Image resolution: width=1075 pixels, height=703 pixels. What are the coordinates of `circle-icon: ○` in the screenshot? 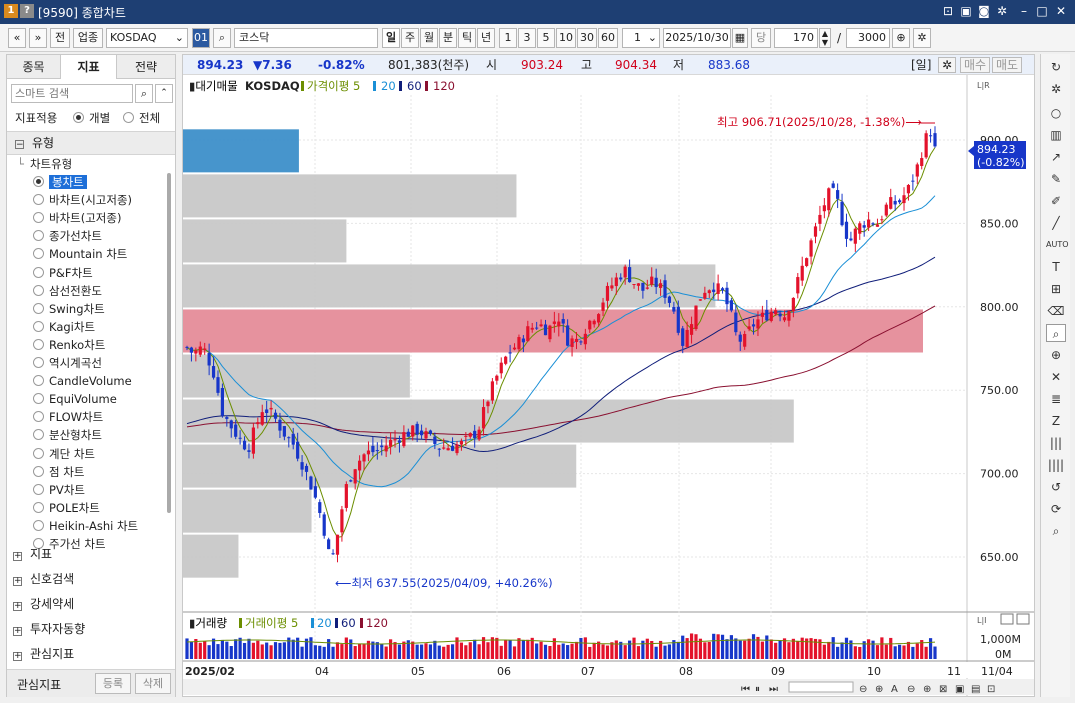 It's located at (1056, 113).